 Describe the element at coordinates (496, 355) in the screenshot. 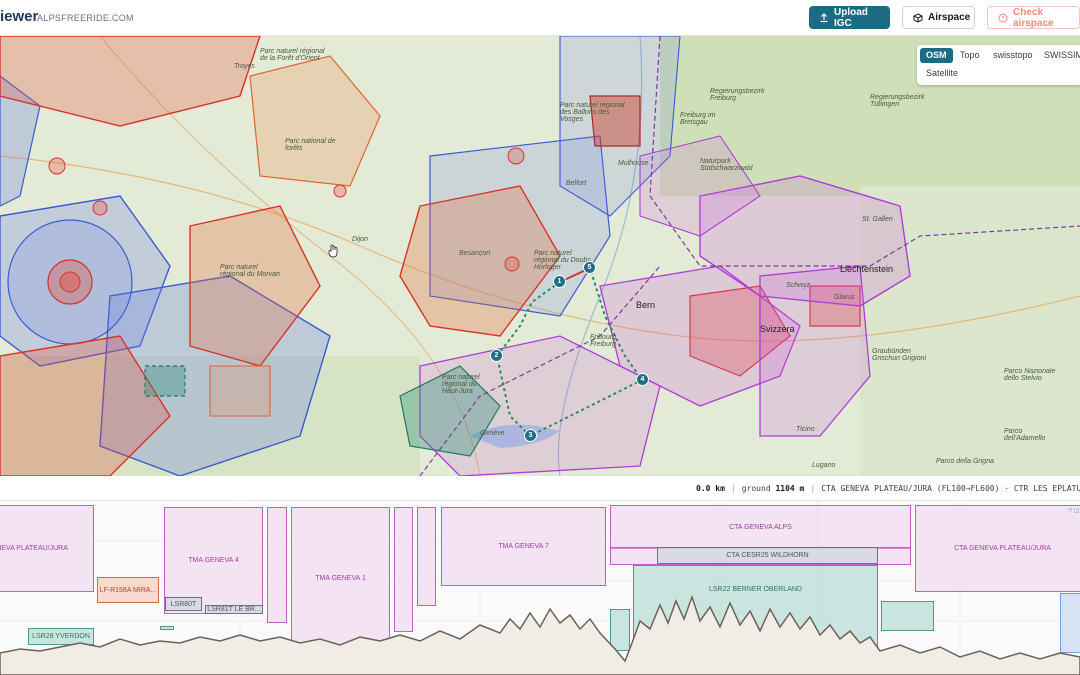

I see `waypoint-marker-2: 2` at that location.